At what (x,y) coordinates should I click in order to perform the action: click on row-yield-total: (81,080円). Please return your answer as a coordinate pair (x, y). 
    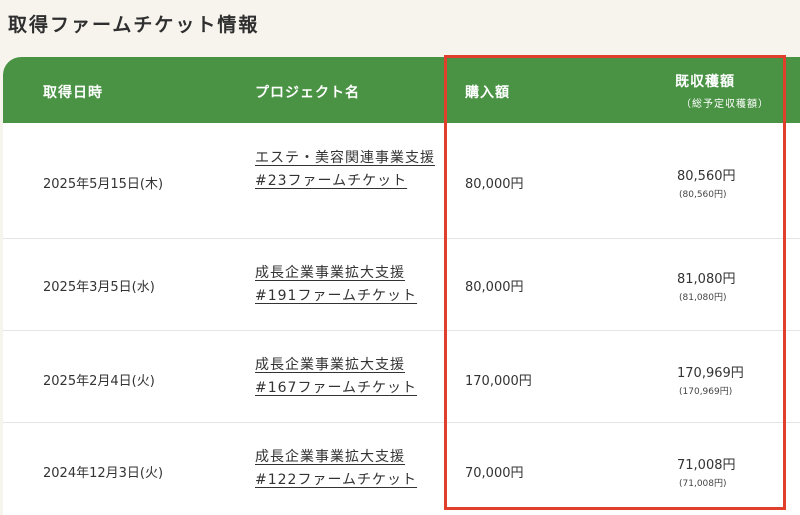
    Looking at the image, I should click on (703, 298).